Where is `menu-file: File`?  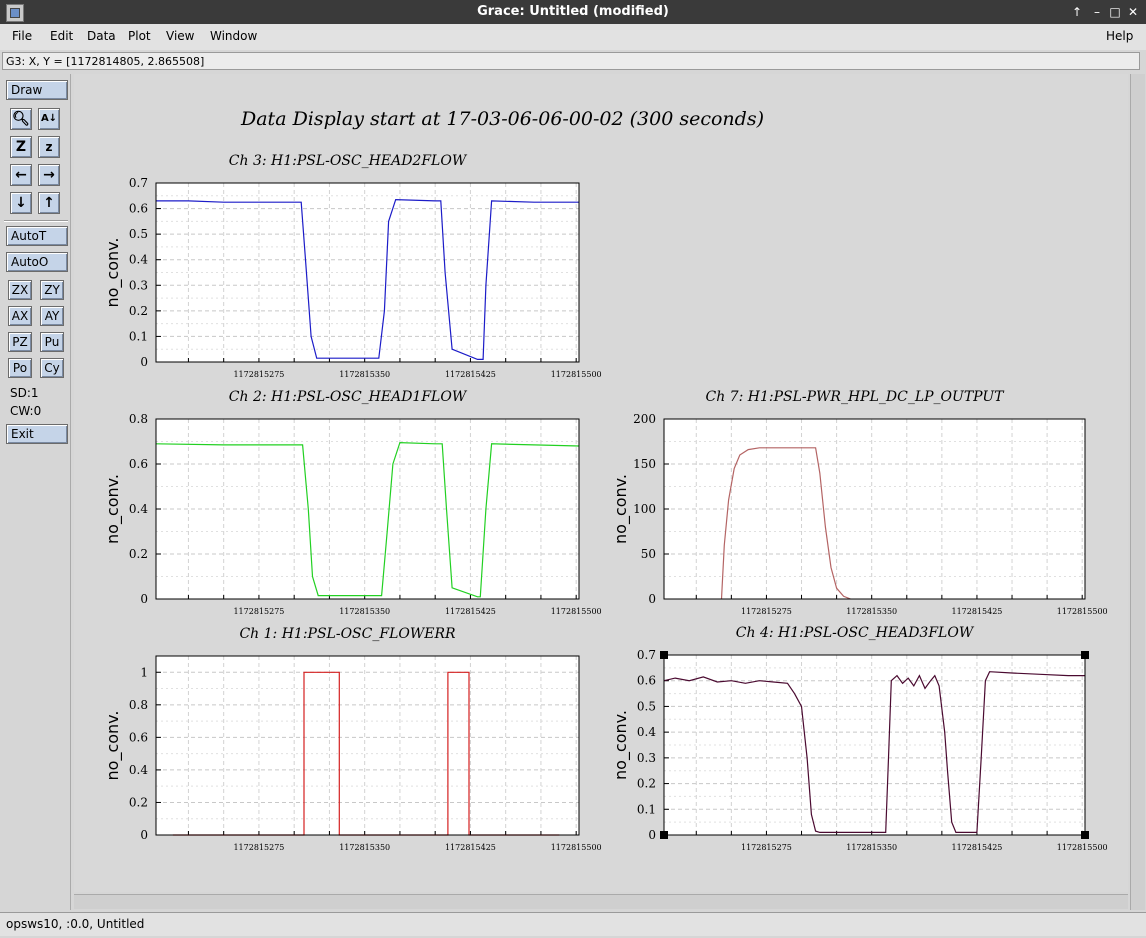 menu-file: File is located at coordinates (22, 36).